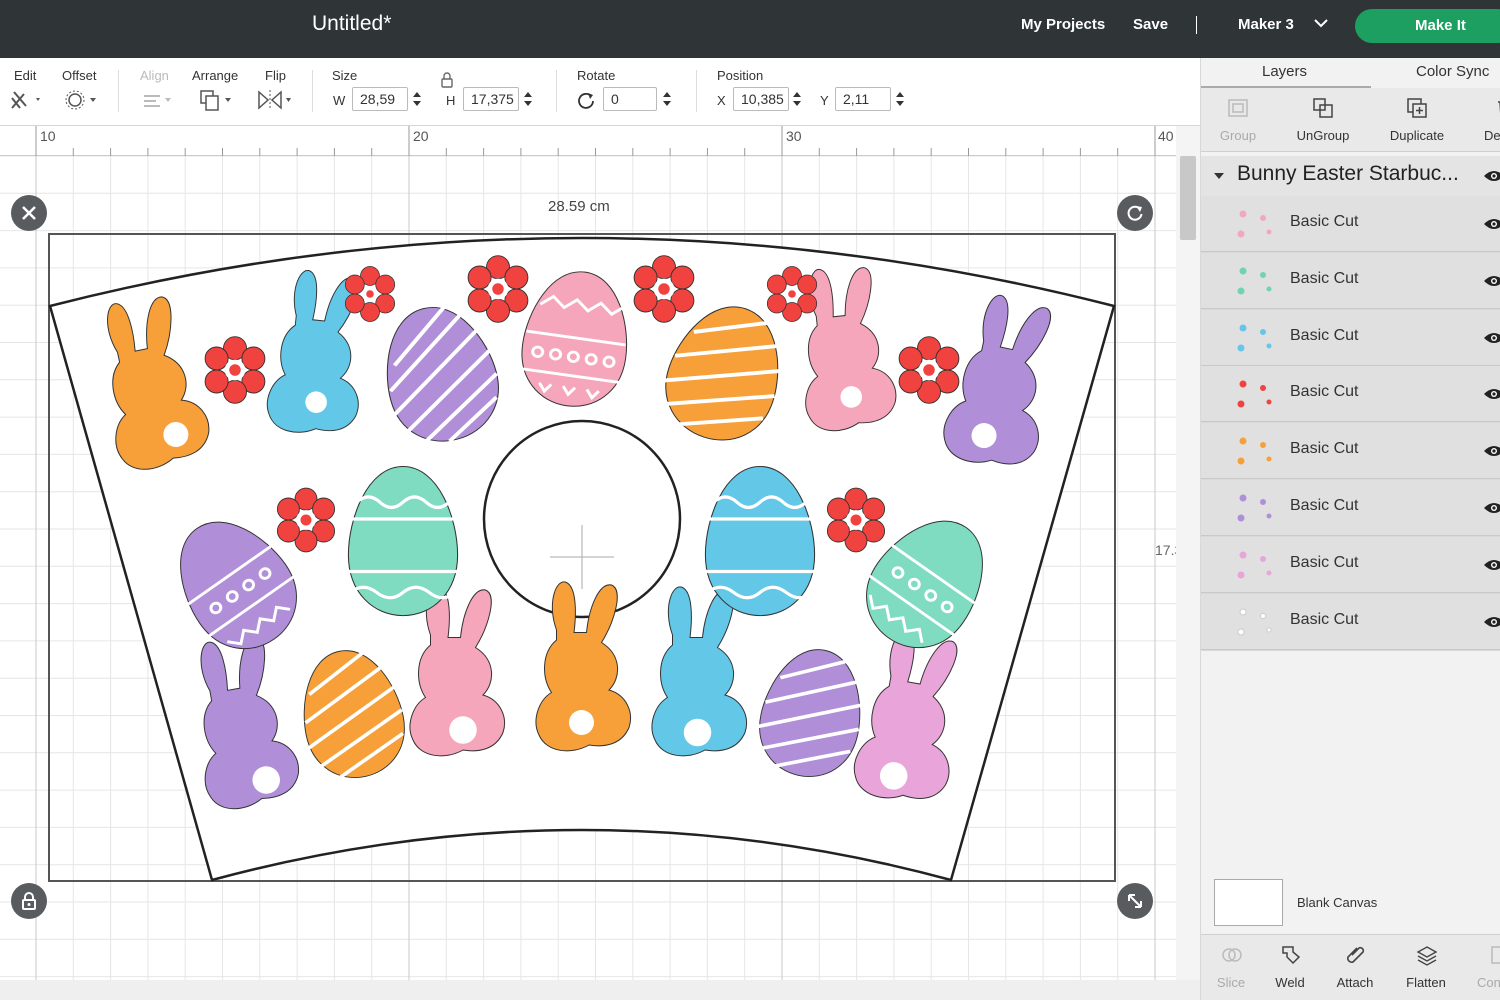  I want to click on tab-layers: Layers, so click(1284, 71).